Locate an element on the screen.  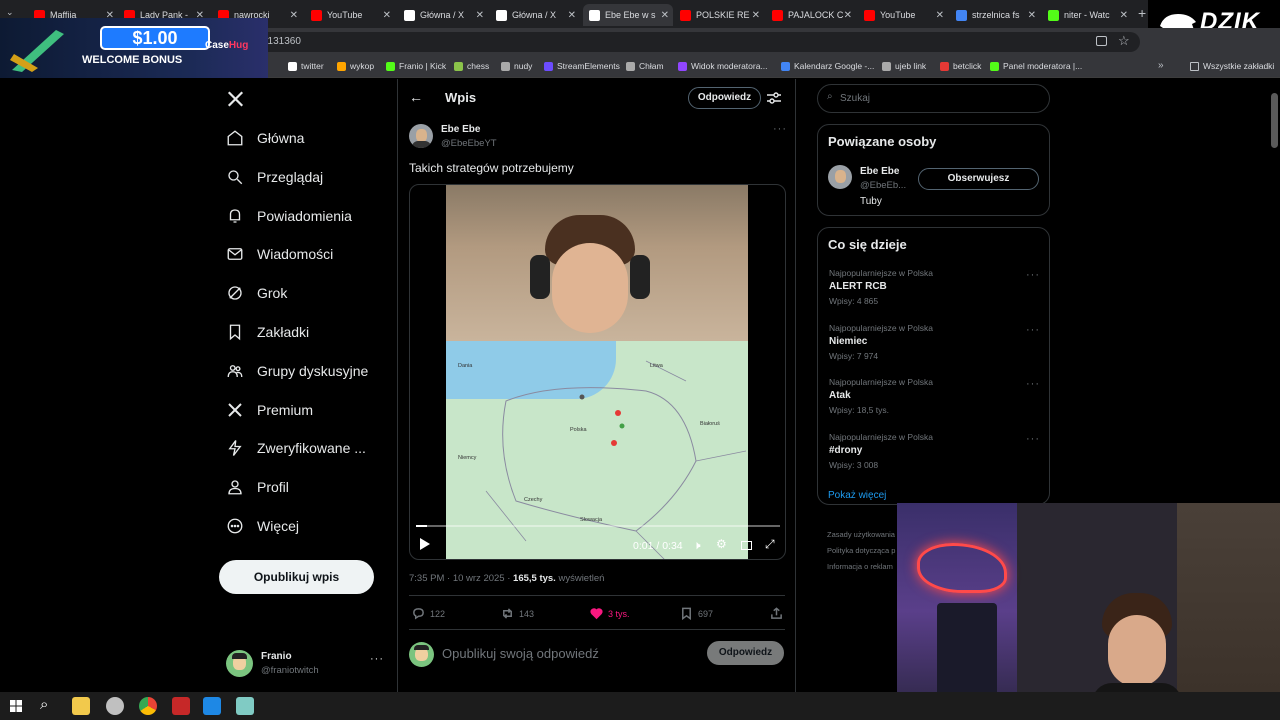
nav-item-profile: Profil is located at coordinates (257, 487).